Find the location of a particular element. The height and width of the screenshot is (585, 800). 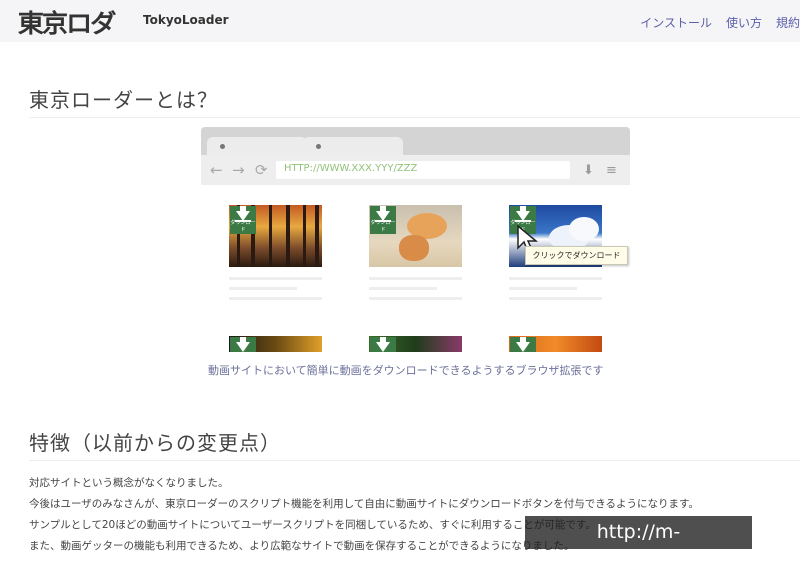

reload-icon: ⟳ is located at coordinates (261, 170).